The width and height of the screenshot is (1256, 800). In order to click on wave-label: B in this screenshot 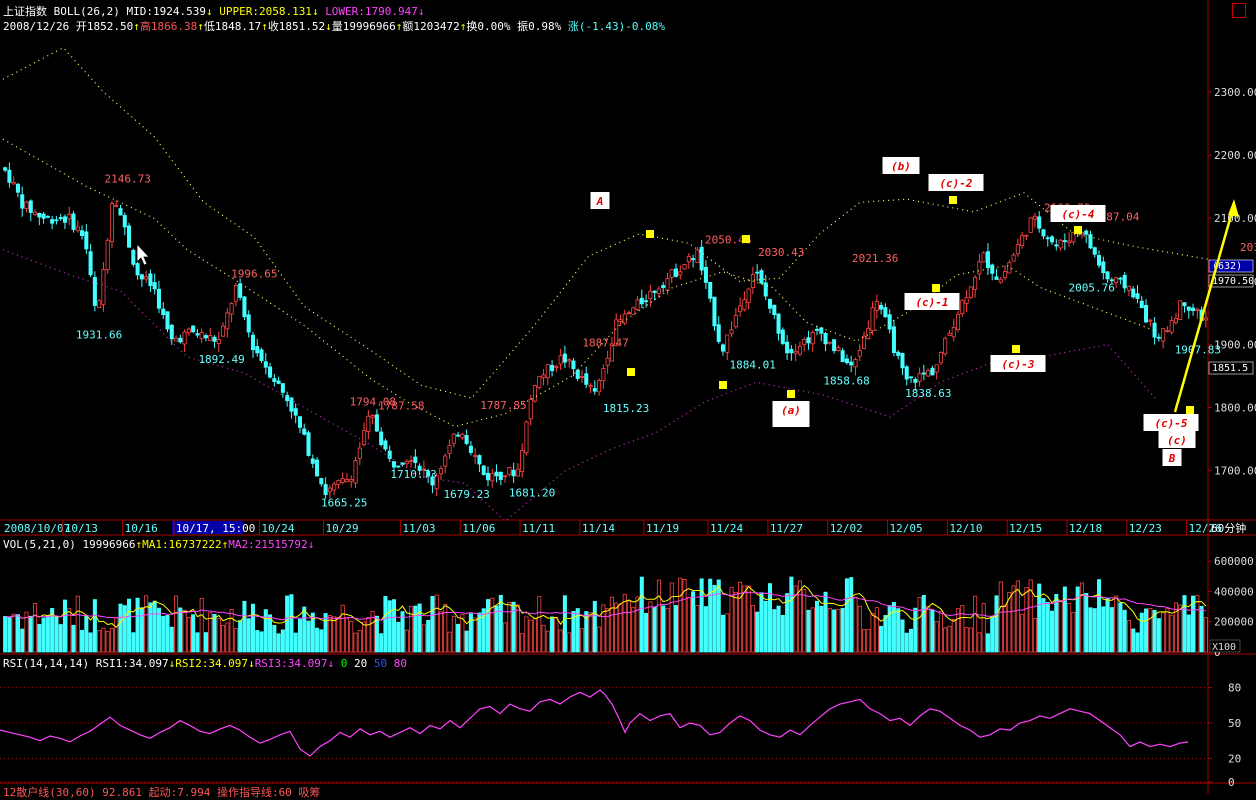, I will do `click(1172, 458)`.